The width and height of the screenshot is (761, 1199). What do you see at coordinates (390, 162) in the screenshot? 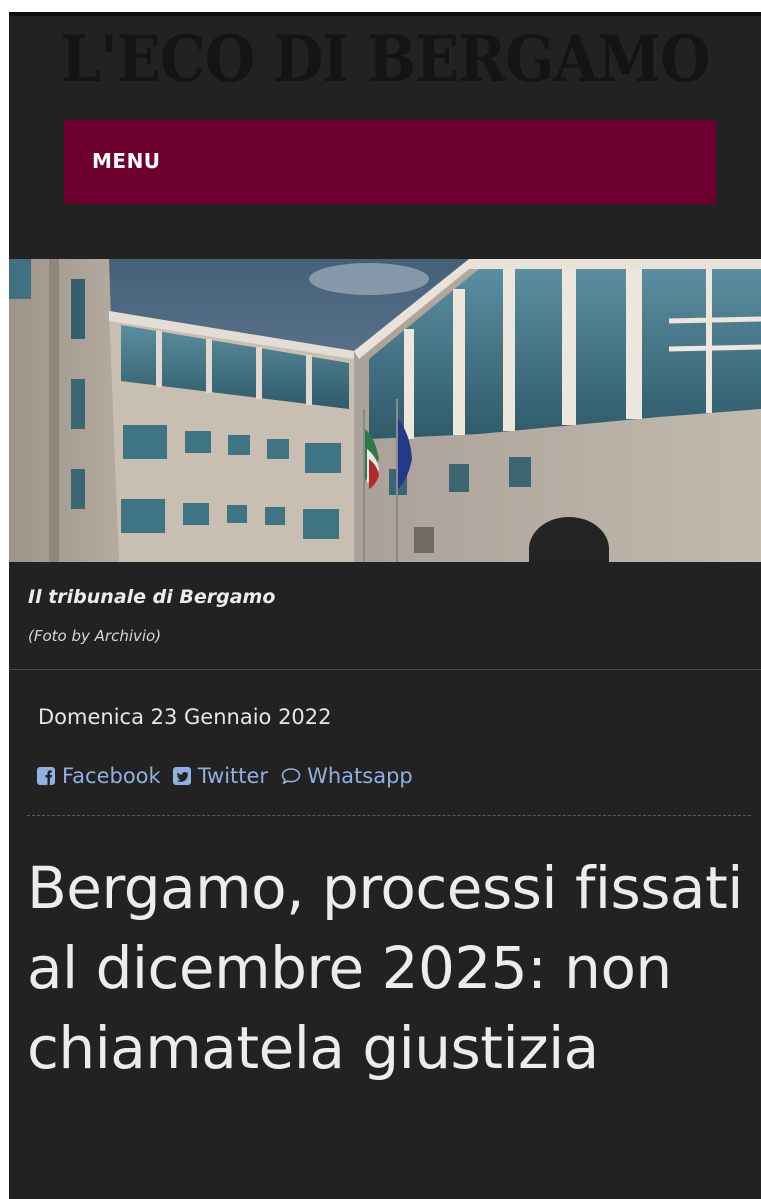
I see `menu-button: MENU` at bounding box center [390, 162].